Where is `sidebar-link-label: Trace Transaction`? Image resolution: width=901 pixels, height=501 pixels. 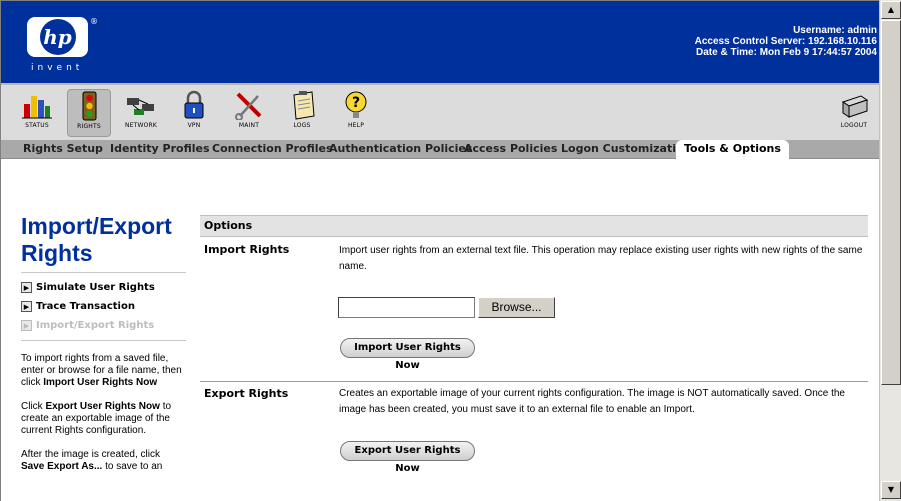 sidebar-link-label: Trace Transaction is located at coordinates (85, 306).